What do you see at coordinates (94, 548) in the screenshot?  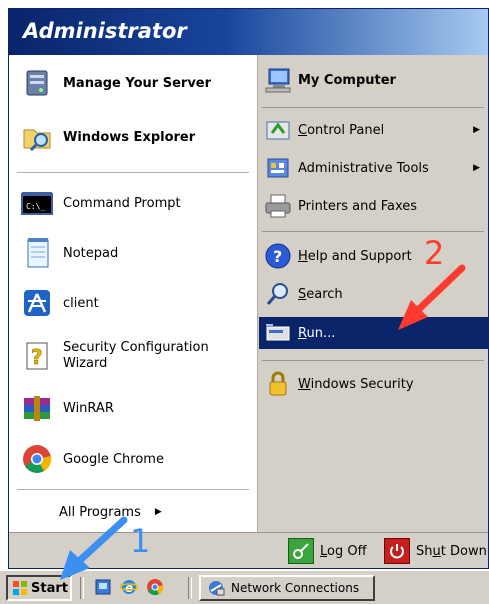 I see `annotation-arrow-blue` at bounding box center [94, 548].